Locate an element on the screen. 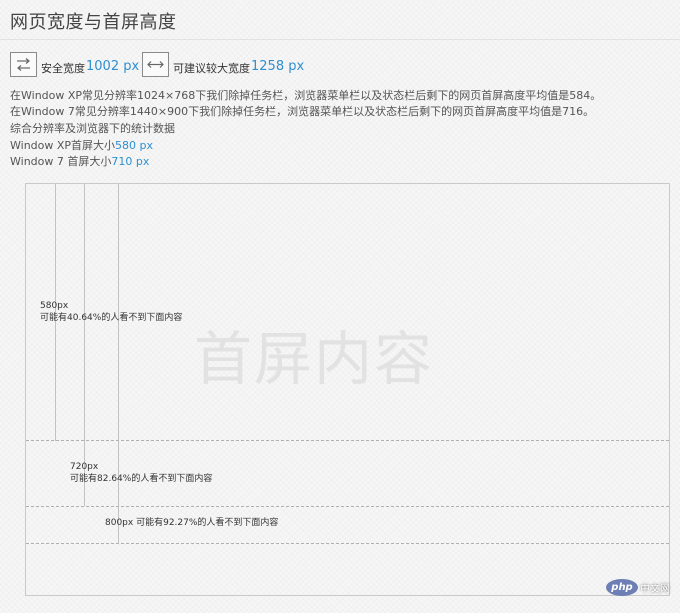 This screenshot has height=613, width=680. suggest-width-value: 1258 px is located at coordinates (278, 66).